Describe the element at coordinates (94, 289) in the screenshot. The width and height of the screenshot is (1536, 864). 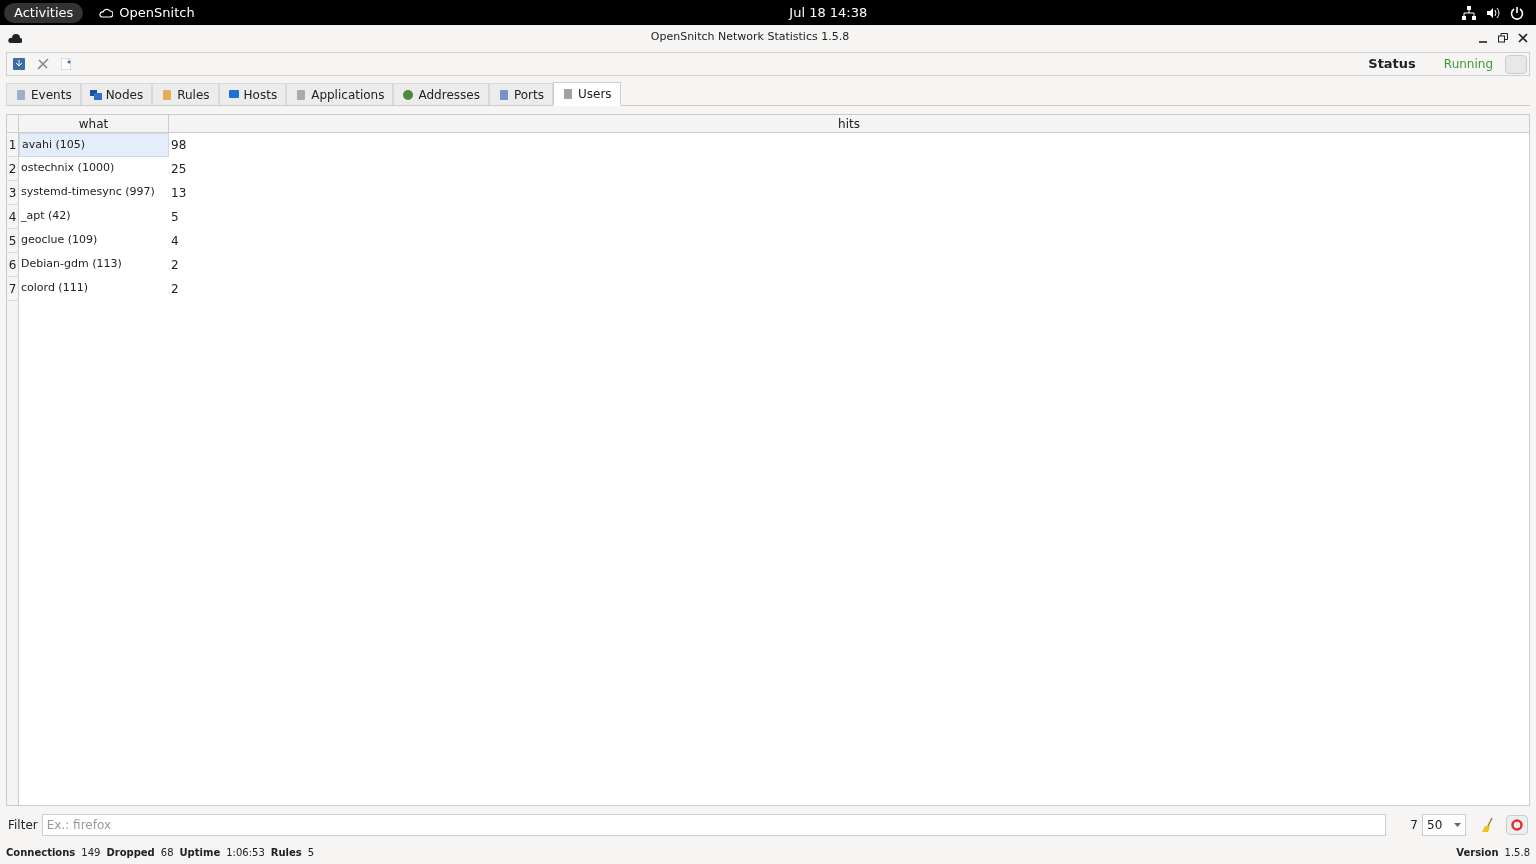
I see `table-cell: colord (111)` at that location.